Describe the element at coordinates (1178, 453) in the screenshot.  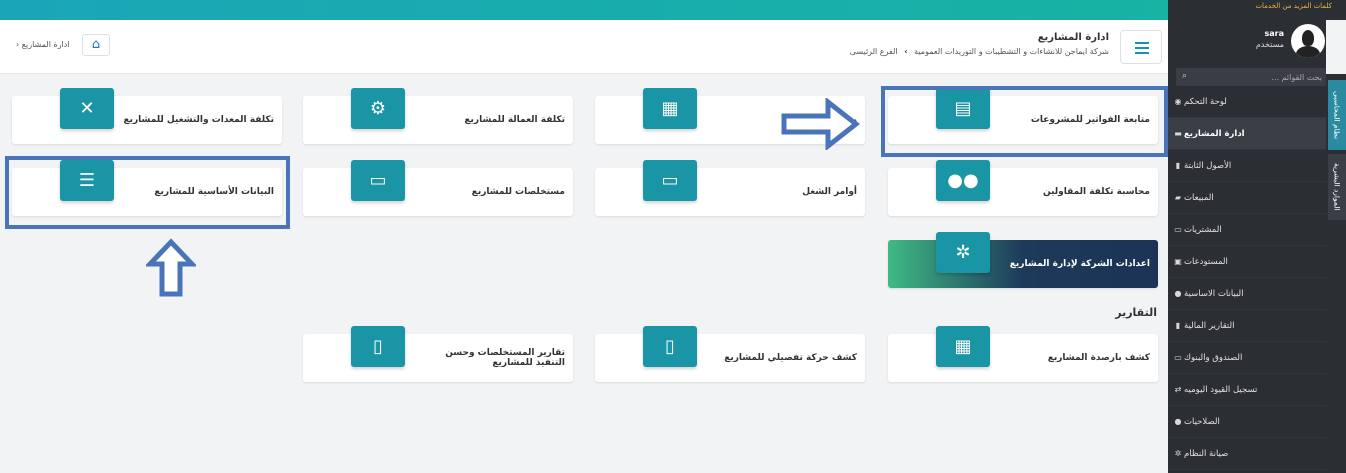
I see `gear-icon: ✲` at that location.